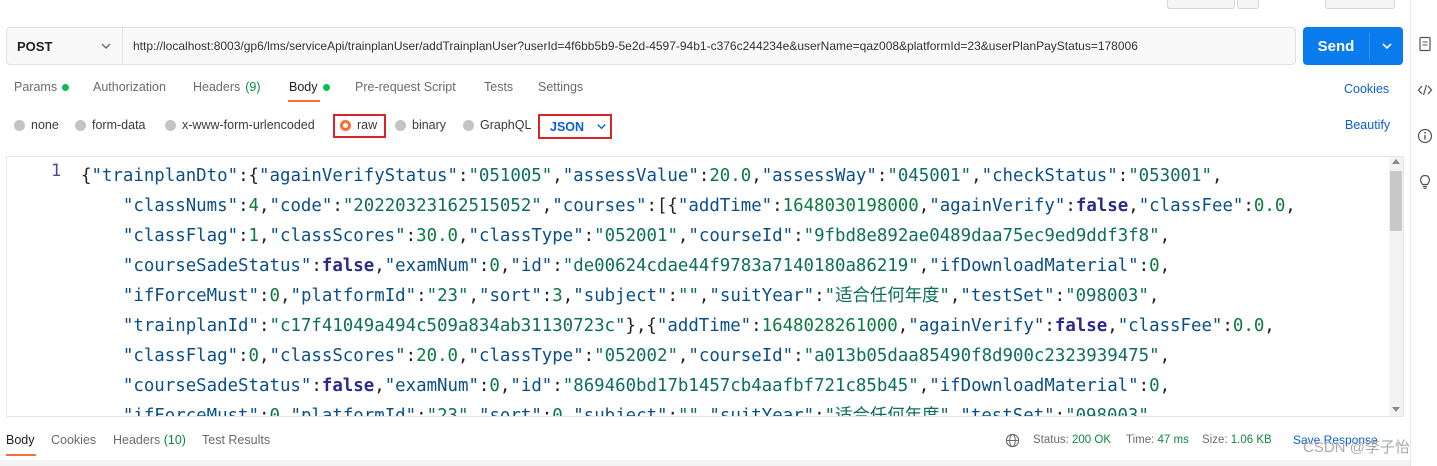 This screenshot has height=466, width=1437. I want to click on response-tab-cookies: Cookies, so click(73, 440).